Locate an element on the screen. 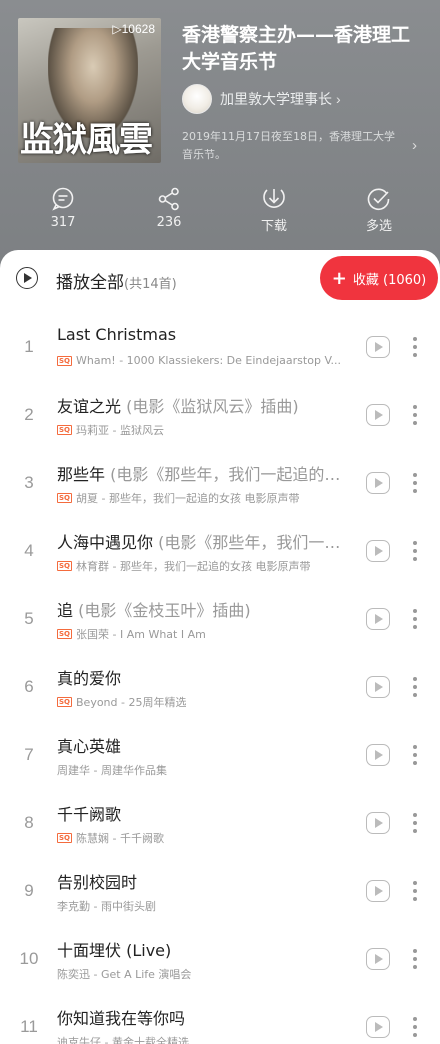 This screenshot has height=1044, width=440. artist-album: 陈奕迅 - Get A Life 演唱会 is located at coordinates (124, 974).